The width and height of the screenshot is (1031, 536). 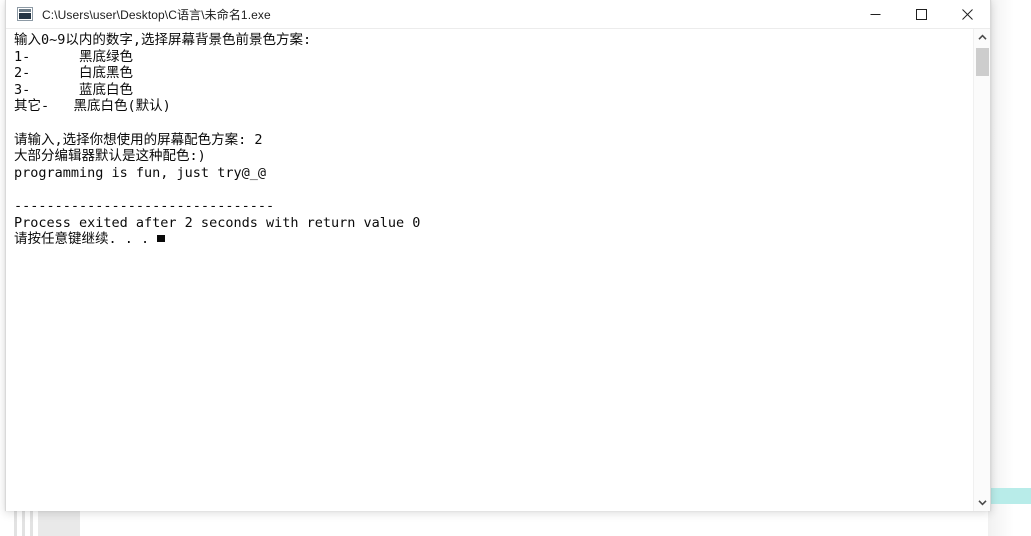 I want to click on minimize-button, so click(x=875, y=14).